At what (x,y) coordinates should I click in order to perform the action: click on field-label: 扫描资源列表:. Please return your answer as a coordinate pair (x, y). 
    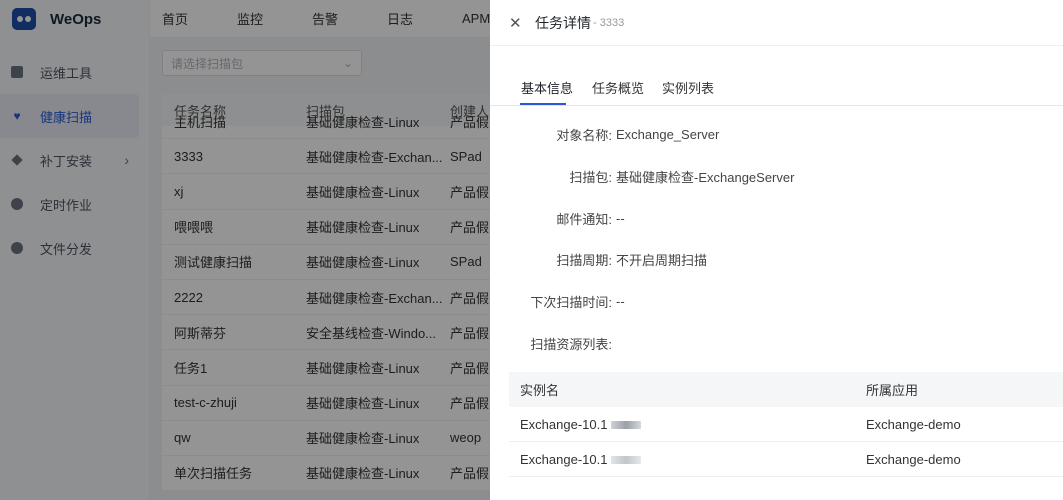
    Looking at the image, I should click on (571, 344).